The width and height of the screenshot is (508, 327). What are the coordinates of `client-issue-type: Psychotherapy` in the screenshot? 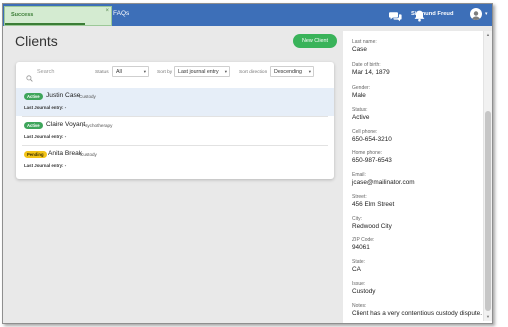 It's located at (97, 125).